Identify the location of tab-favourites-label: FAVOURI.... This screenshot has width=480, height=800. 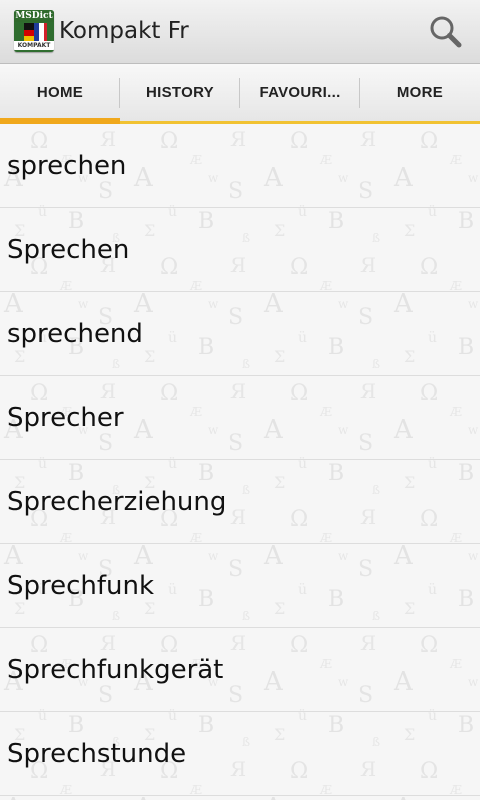
(300, 92).